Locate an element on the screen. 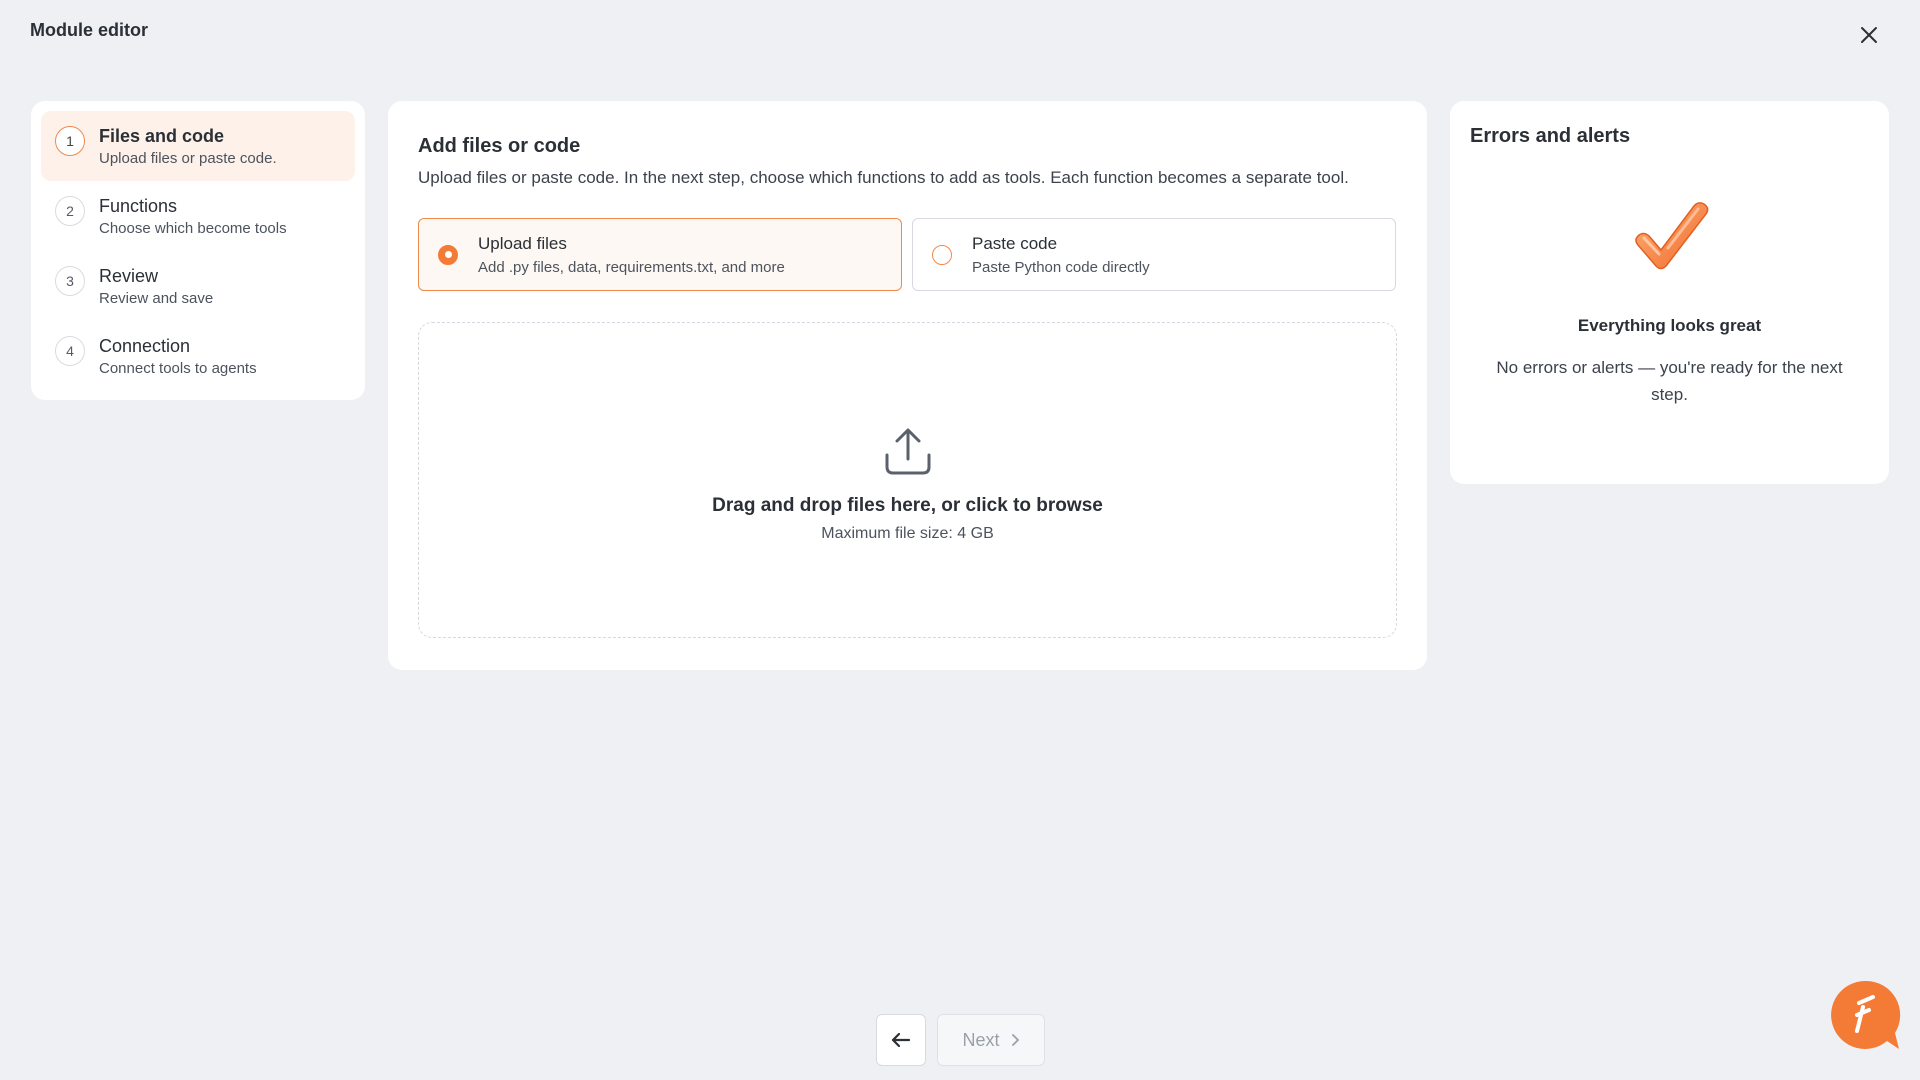 The image size is (1920, 1080). step-number: 2 is located at coordinates (70, 211).